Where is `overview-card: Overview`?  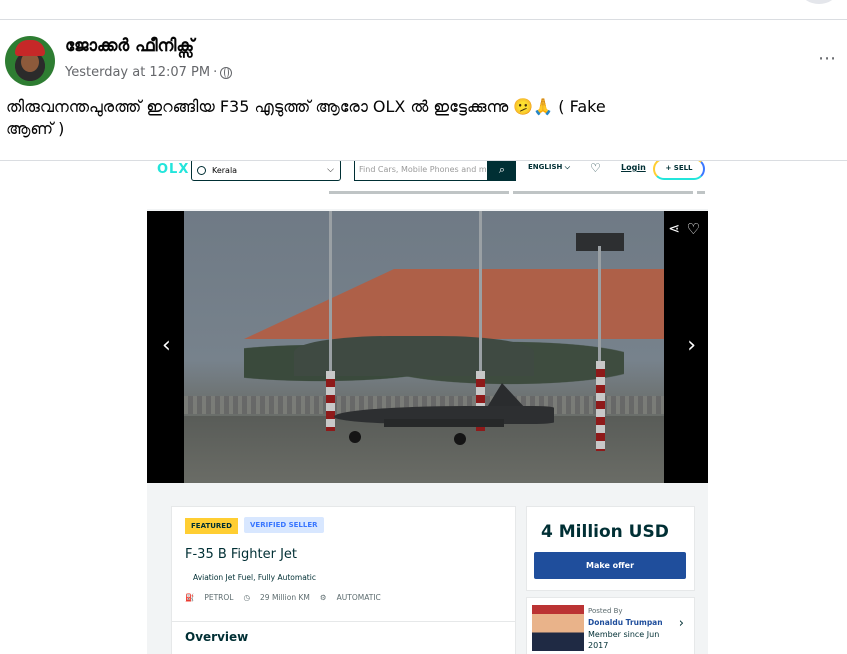
overview-card: Overview is located at coordinates (343, 637).